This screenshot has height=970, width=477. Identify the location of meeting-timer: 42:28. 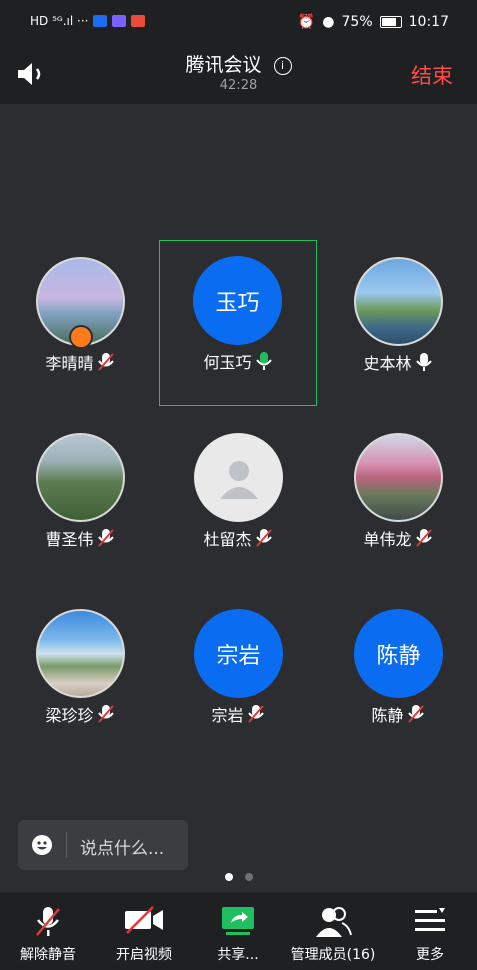
(238, 85).